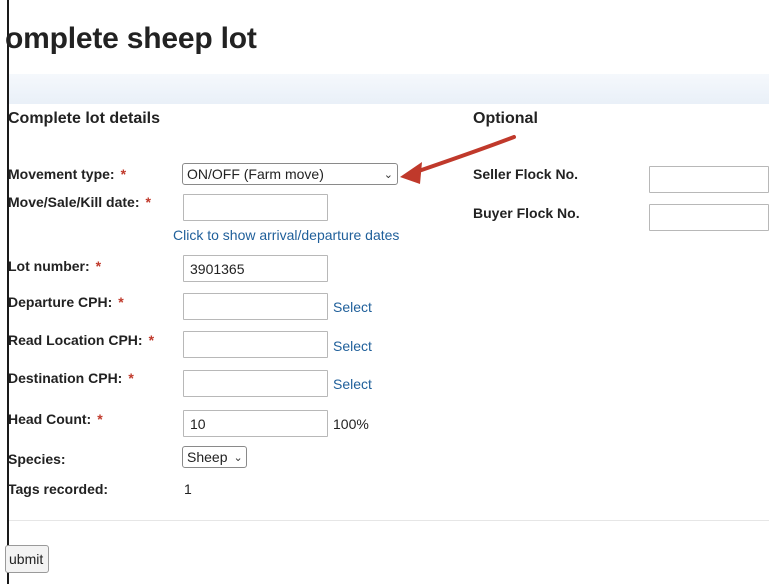 The width and height of the screenshot is (769, 584). I want to click on tags-recorded-label: Tags recorded:, so click(58, 489).